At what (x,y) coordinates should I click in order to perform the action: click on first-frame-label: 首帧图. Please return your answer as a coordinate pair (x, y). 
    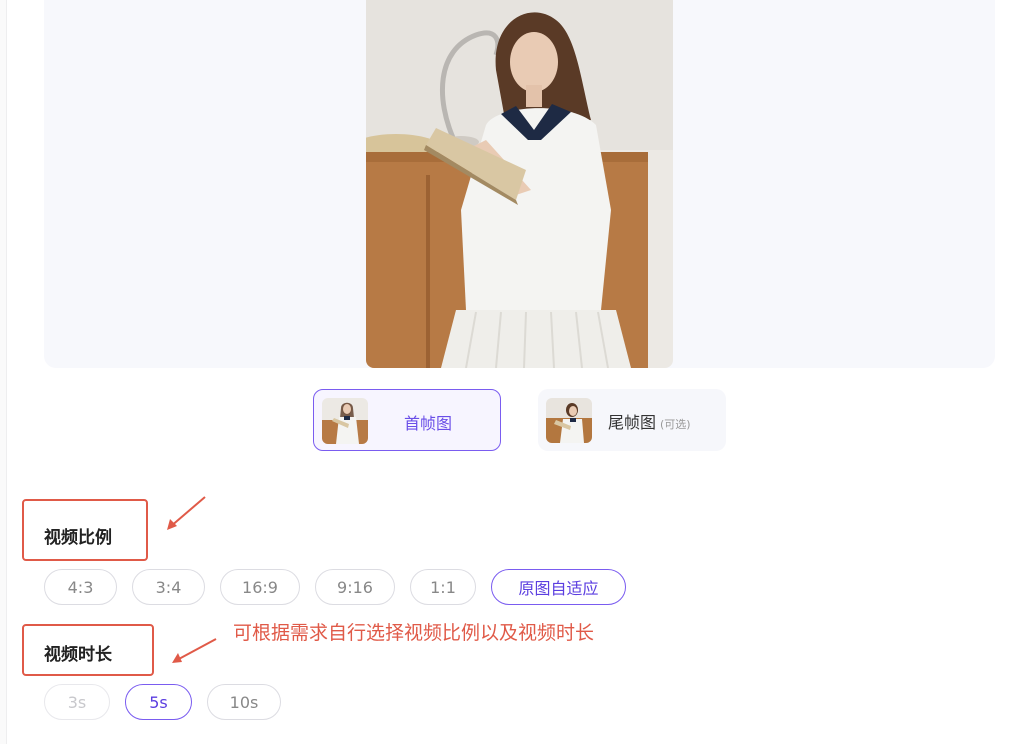
    Looking at the image, I should click on (428, 423).